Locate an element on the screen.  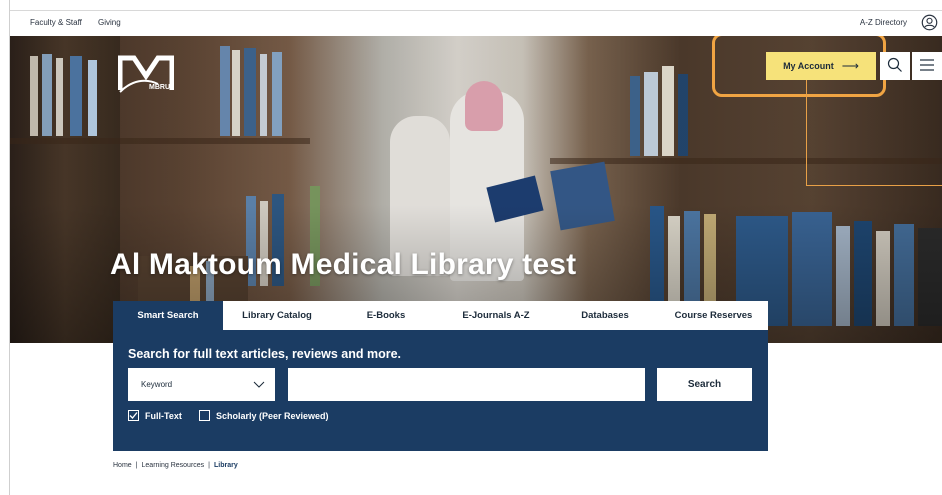
scholarly-checkbox is located at coordinates (204, 415).